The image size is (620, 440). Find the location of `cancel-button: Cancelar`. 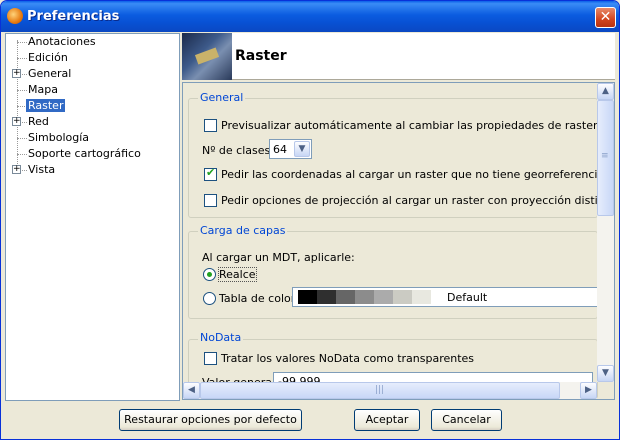

cancel-button: Cancelar is located at coordinates (466, 420).